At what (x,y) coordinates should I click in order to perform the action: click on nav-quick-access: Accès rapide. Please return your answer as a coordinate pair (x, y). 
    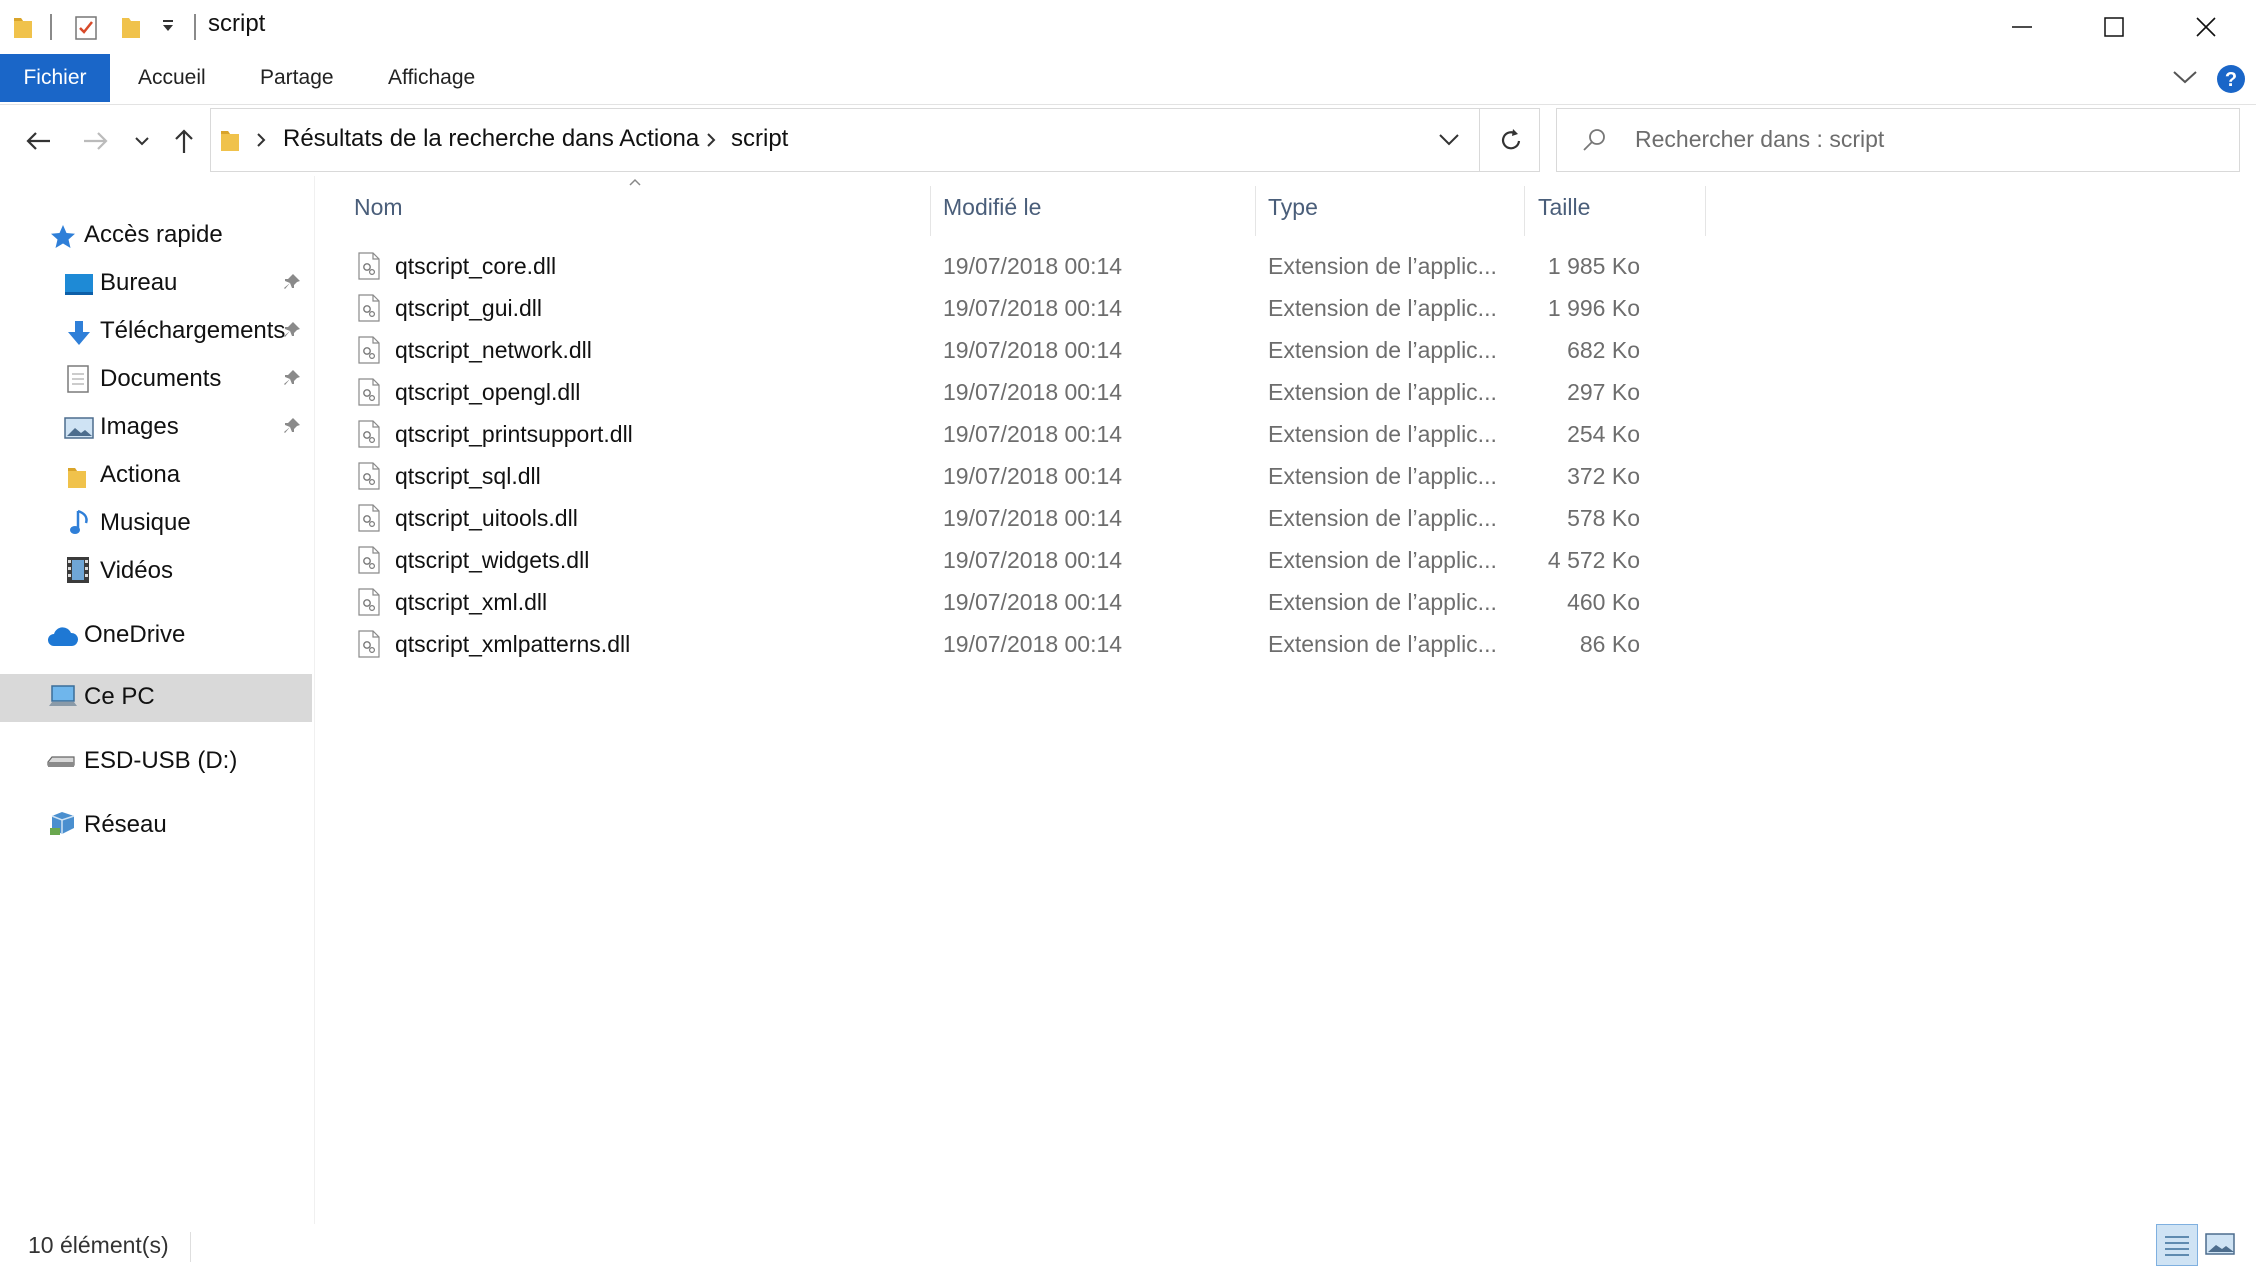
    Looking at the image, I should click on (156, 236).